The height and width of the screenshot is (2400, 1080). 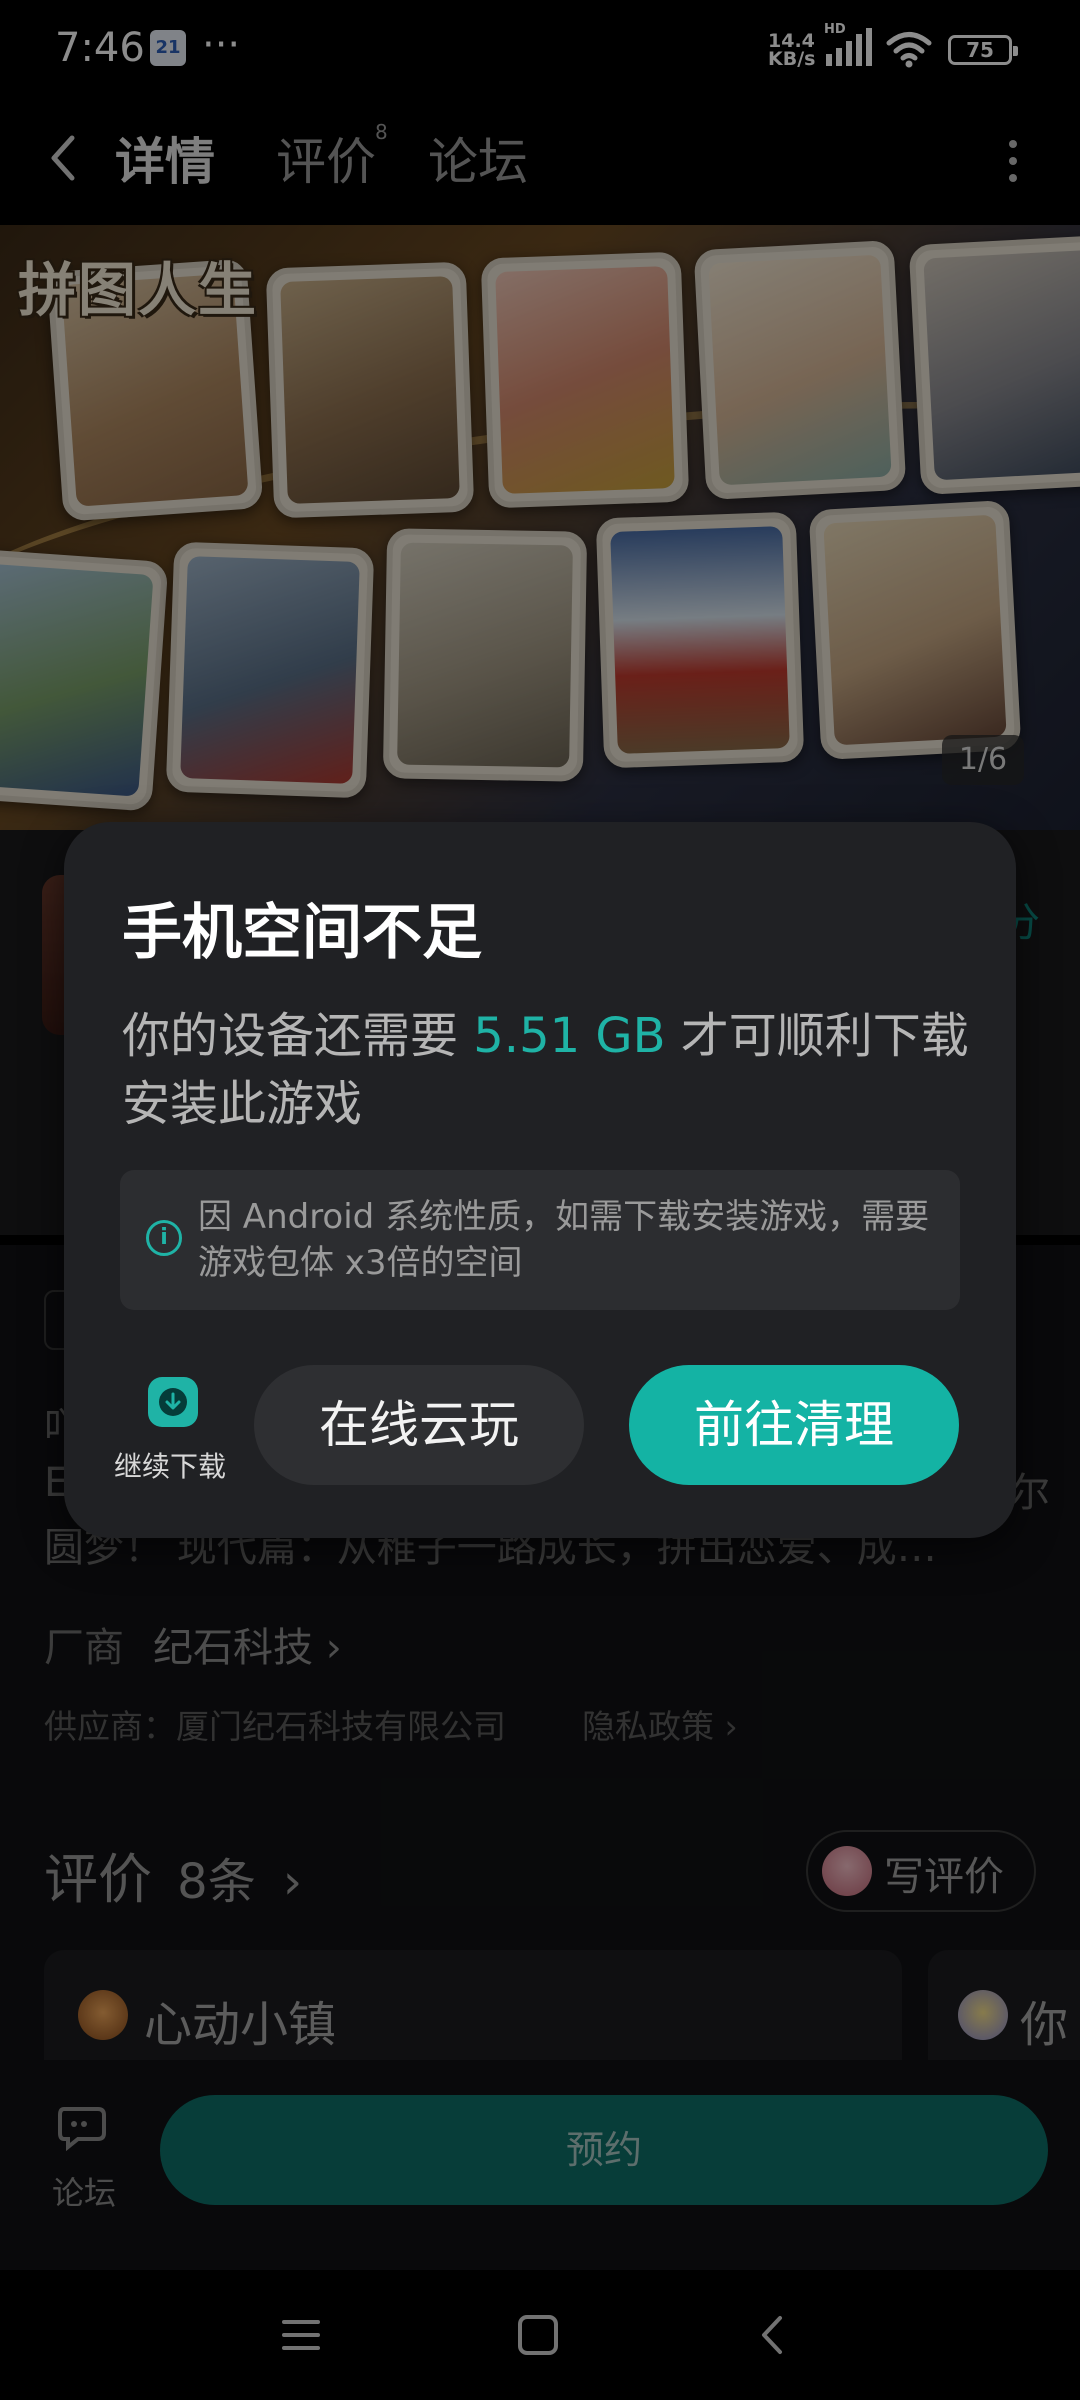 I want to click on download-icon, so click(x=173, y=1402).